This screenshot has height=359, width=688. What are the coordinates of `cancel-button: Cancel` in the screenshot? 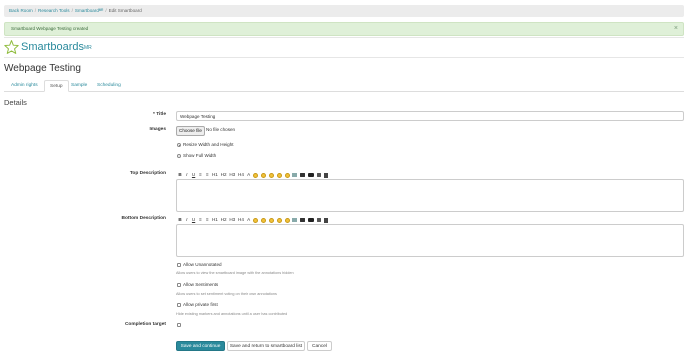 It's located at (319, 346).